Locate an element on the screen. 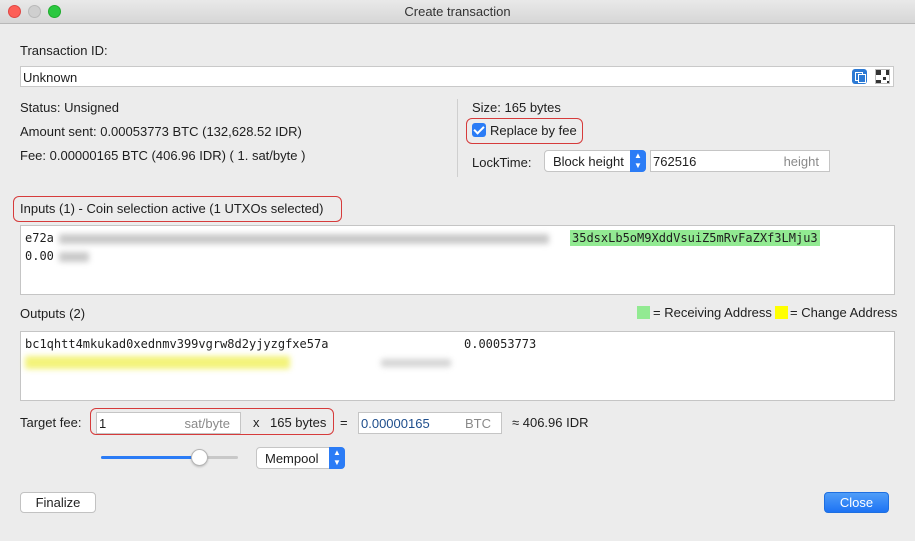 This screenshot has height=541, width=915. title-bar: Create transaction is located at coordinates (457, 12).